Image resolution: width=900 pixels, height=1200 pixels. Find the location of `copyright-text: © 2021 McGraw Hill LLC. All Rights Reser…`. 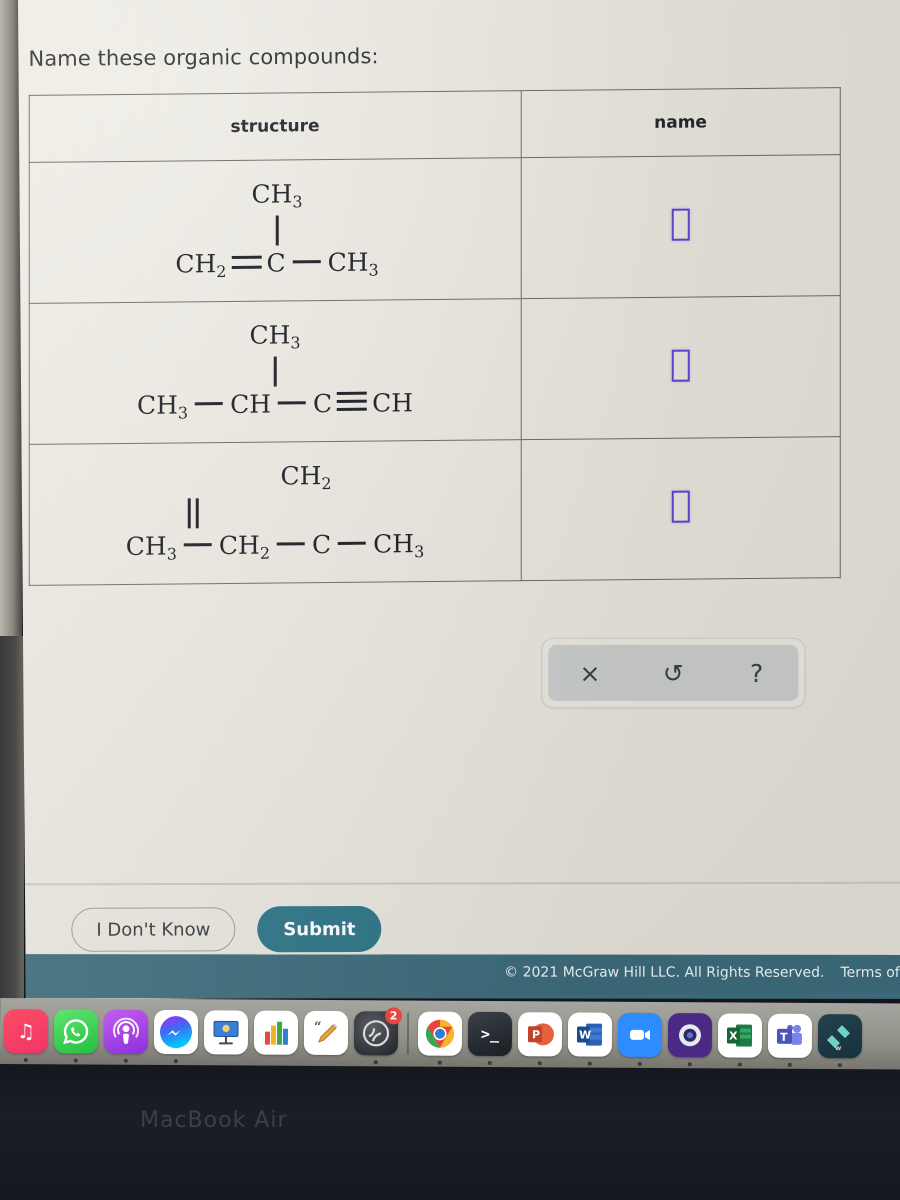

copyright-text: © 2021 McGraw Hill LLC. All Rights Reser… is located at coordinates (664, 972).